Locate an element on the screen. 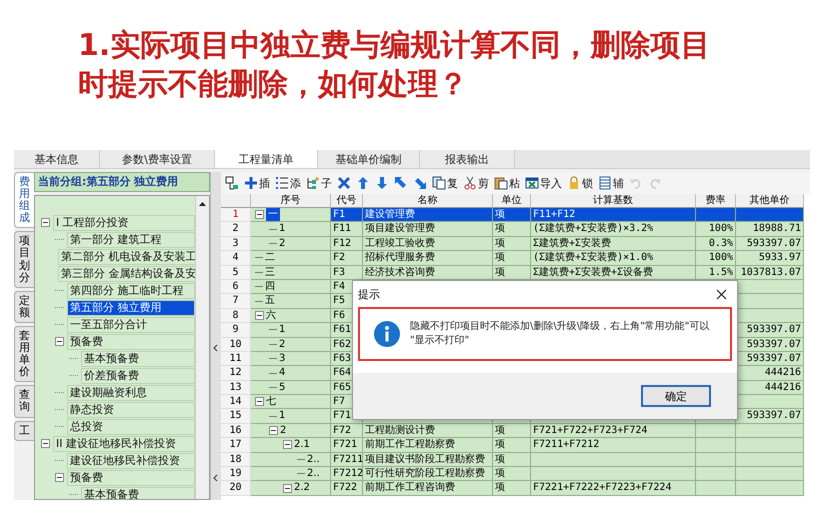 Image resolution: width=818 pixels, height=529 pixels. tree-item: 总投资 is located at coordinates (131, 426).